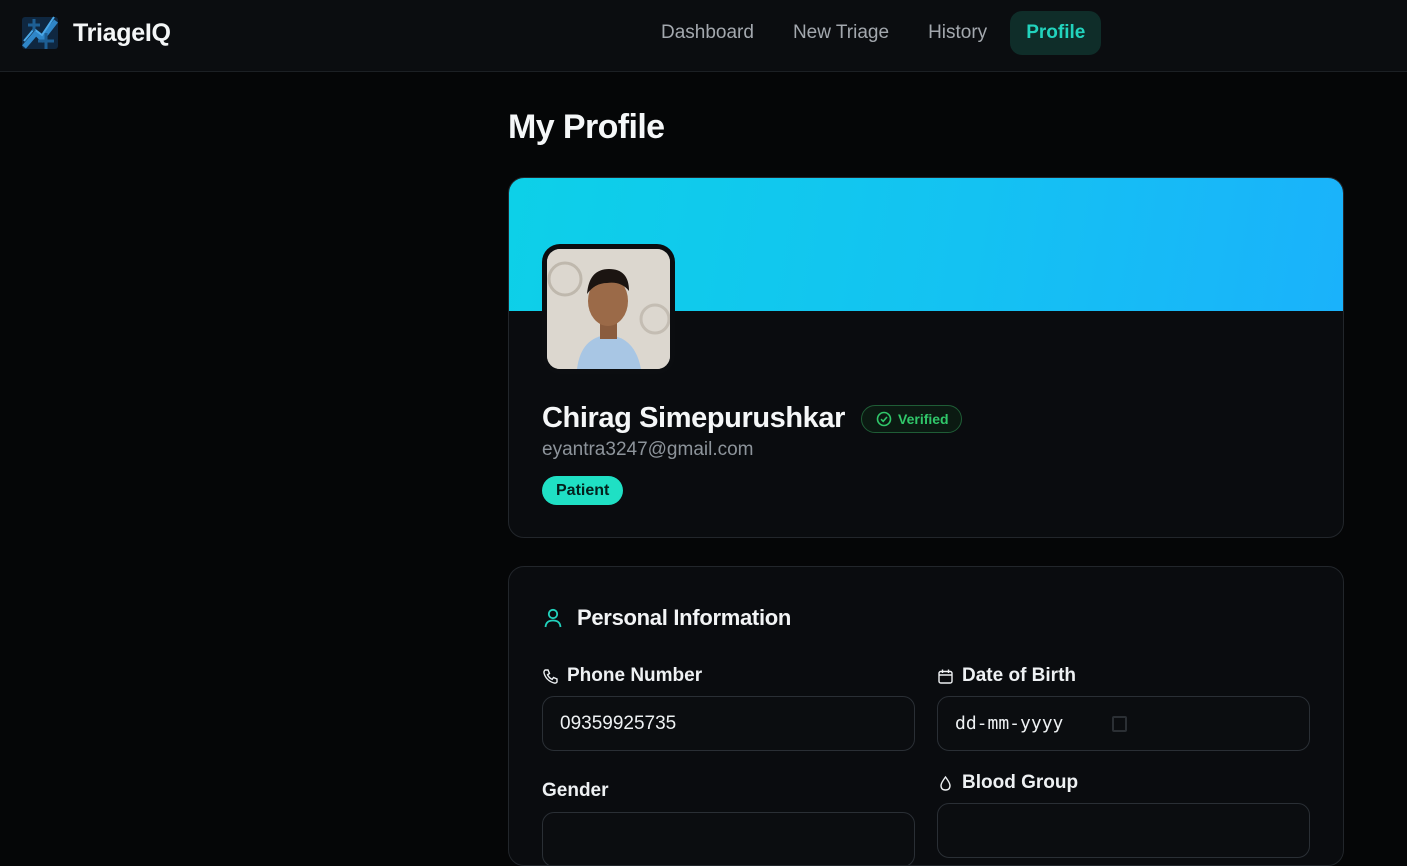  What do you see at coordinates (1020, 782) in the screenshot?
I see `blood-group-label-text: Blood Group` at bounding box center [1020, 782].